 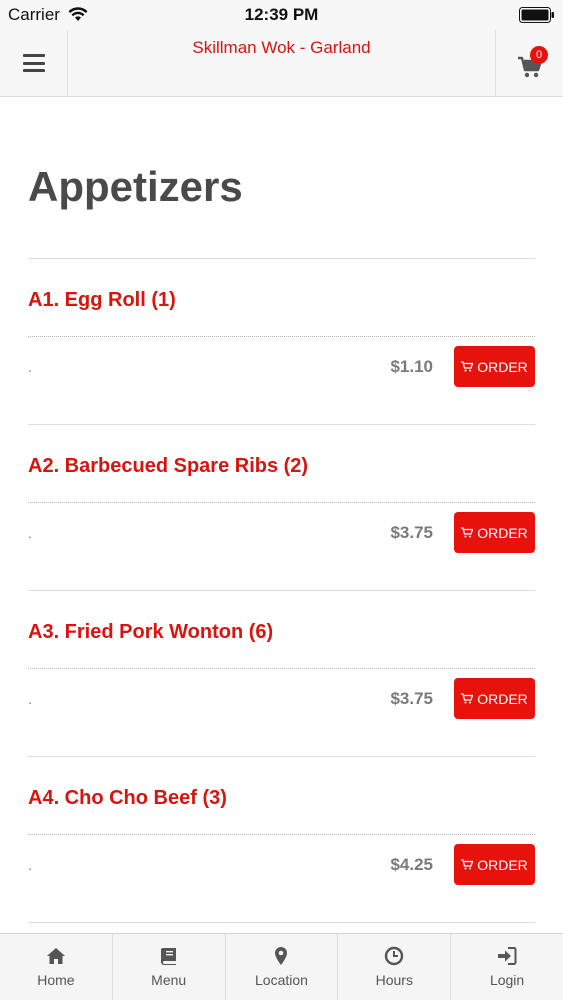 I want to click on tab-login: Login, so click(x=507, y=967).